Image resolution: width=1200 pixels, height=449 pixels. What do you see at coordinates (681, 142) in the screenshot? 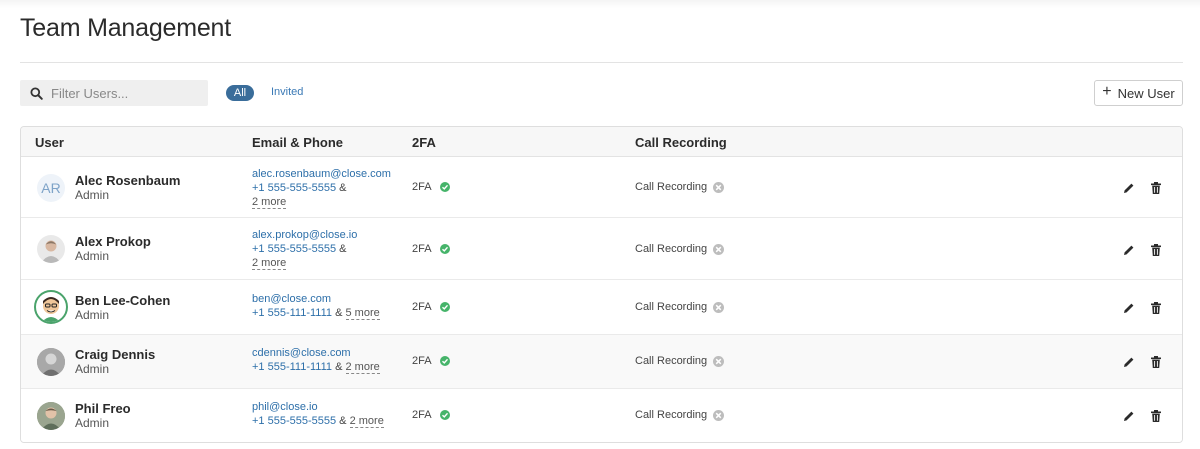
I see `column-header-call-recording: Call Recording` at bounding box center [681, 142].